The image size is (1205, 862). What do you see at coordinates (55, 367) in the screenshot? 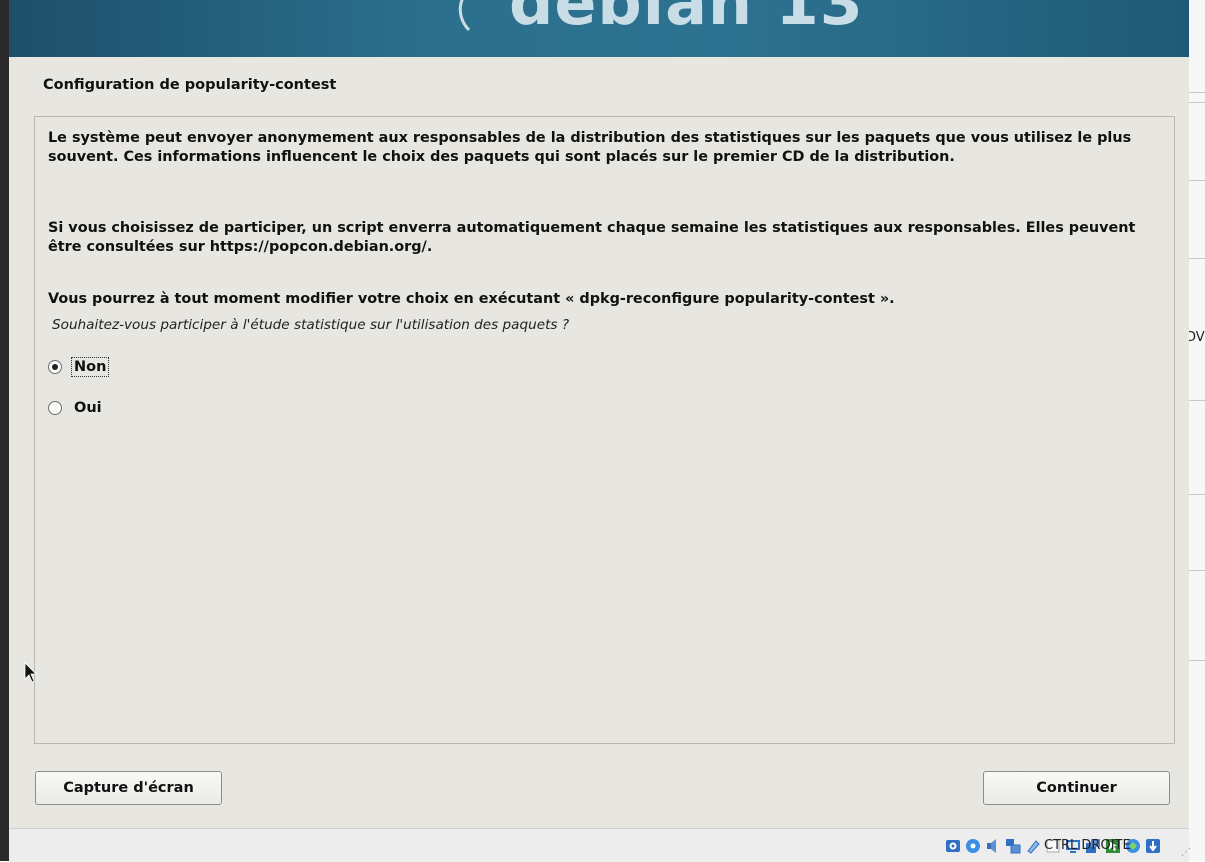
I see `radio-non` at bounding box center [55, 367].